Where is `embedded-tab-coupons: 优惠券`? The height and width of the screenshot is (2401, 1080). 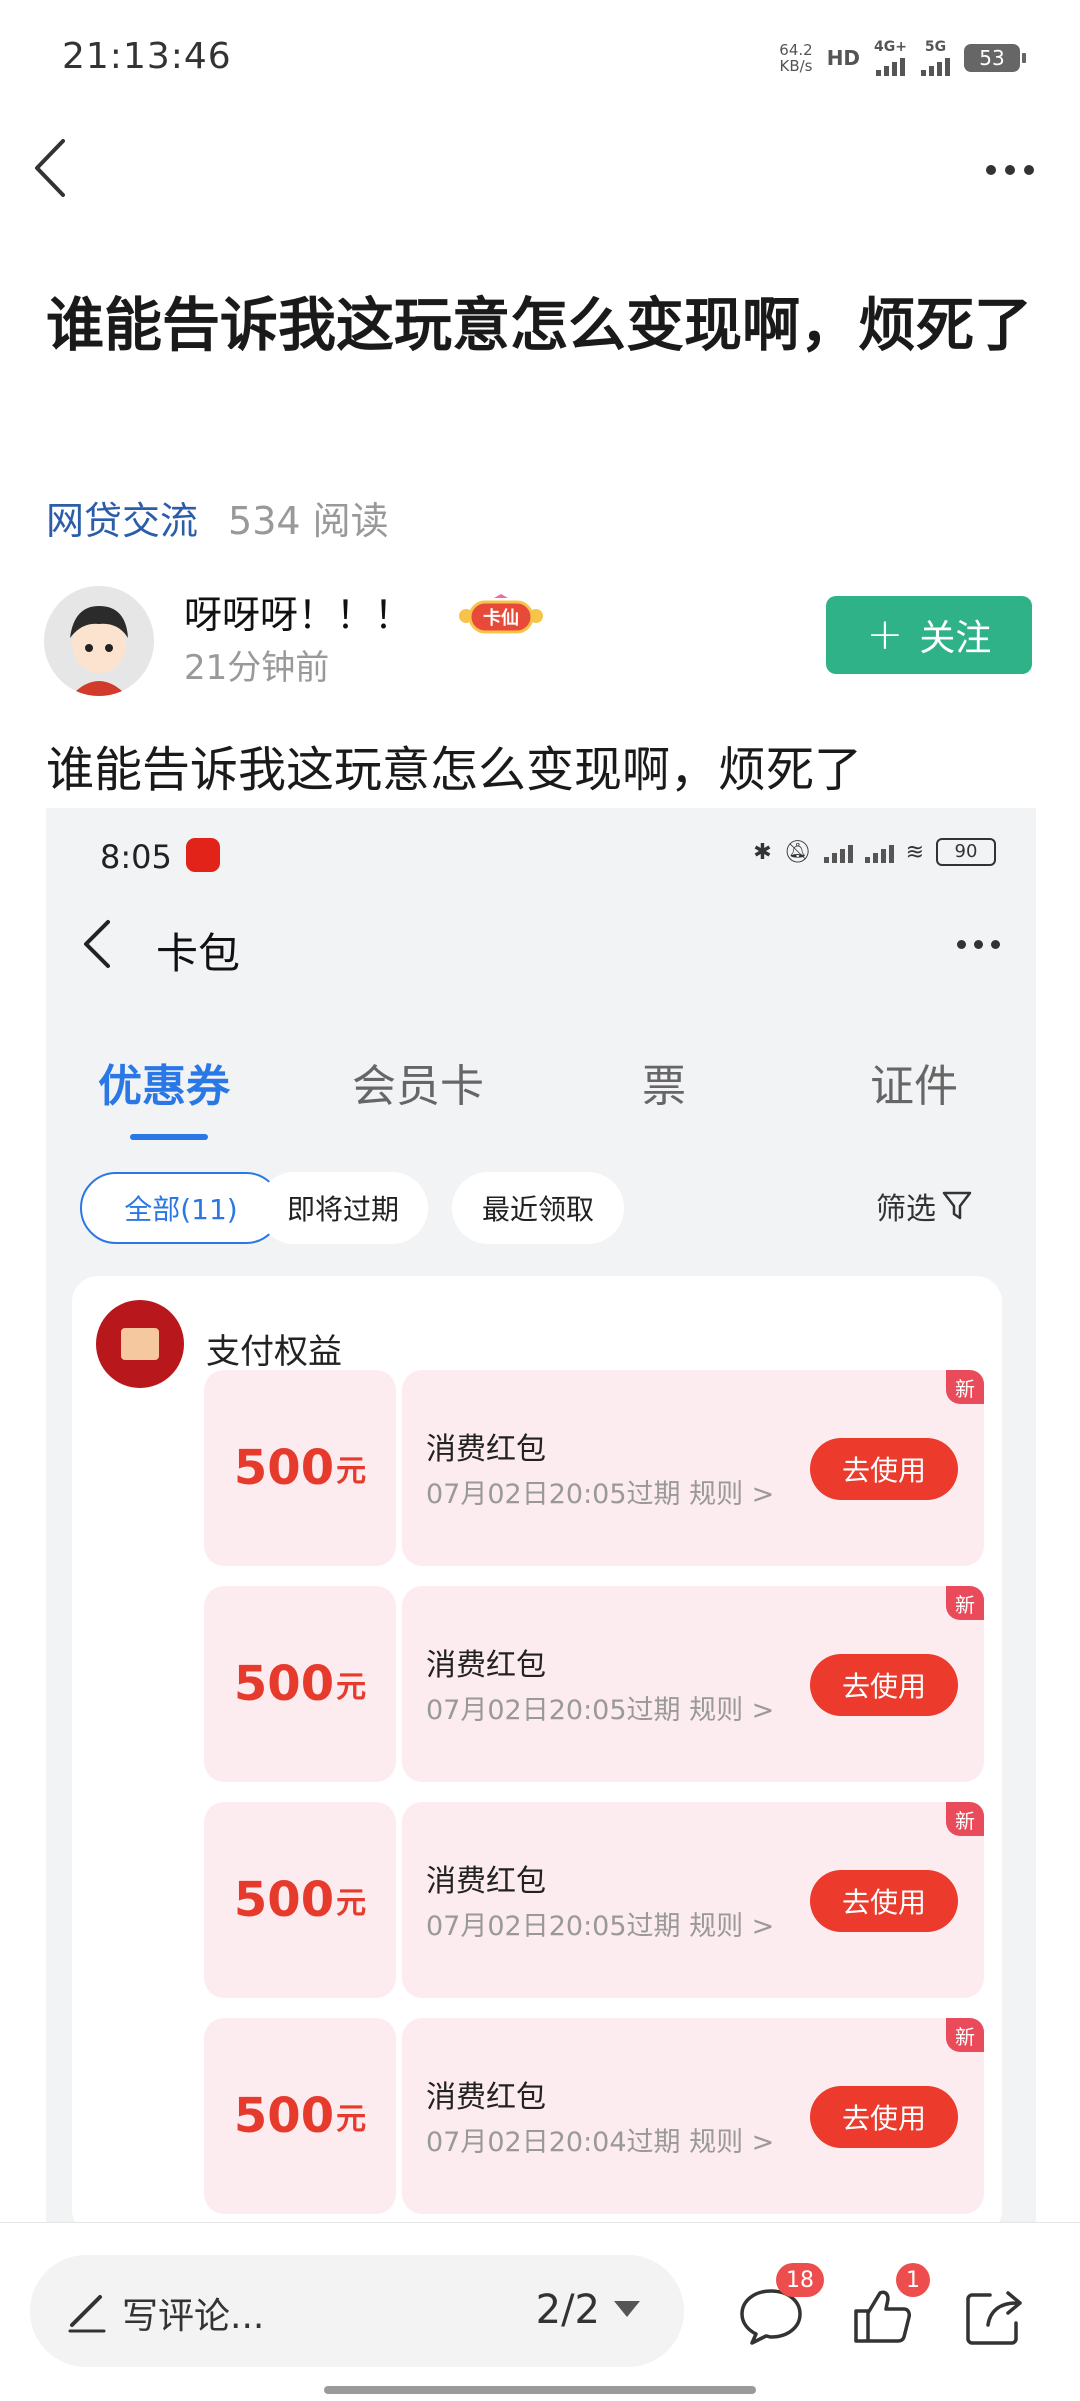
embedded-tab-coupons: 优惠券 is located at coordinates (164, 1086).